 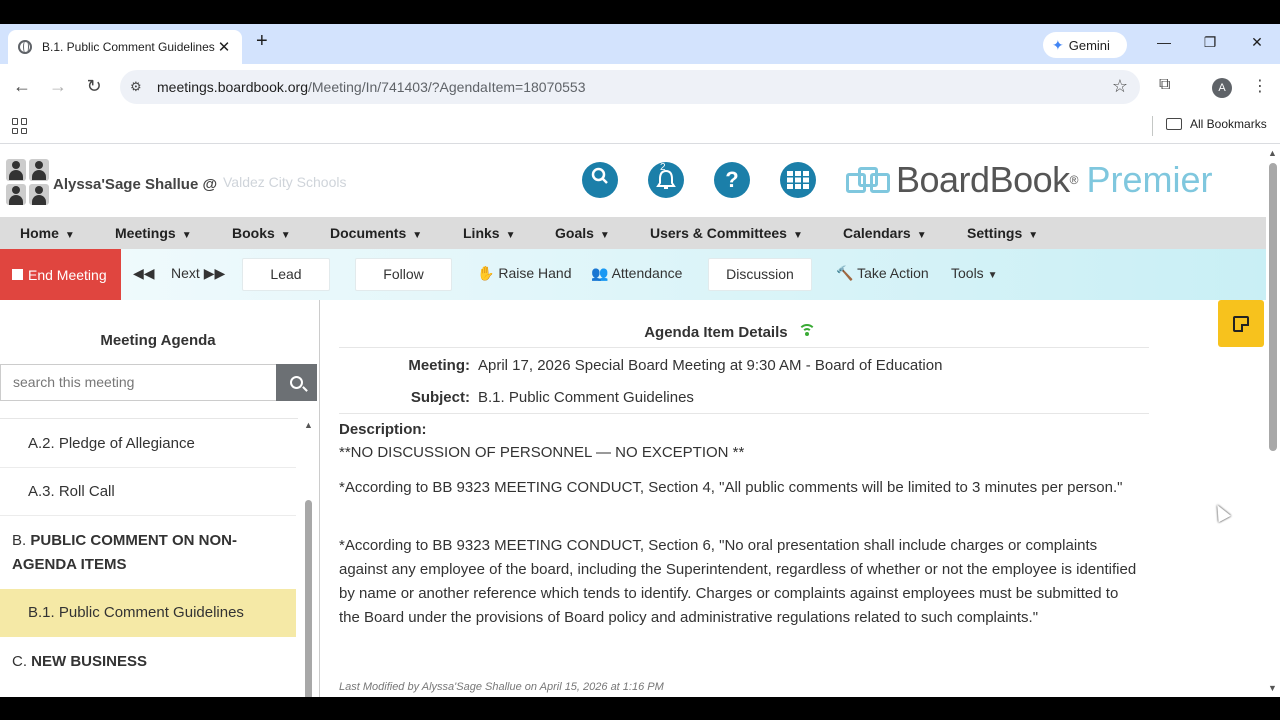 What do you see at coordinates (1085, 45) in the screenshot?
I see `gemini-button: ✦ Gemini` at bounding box center [1085, 45].